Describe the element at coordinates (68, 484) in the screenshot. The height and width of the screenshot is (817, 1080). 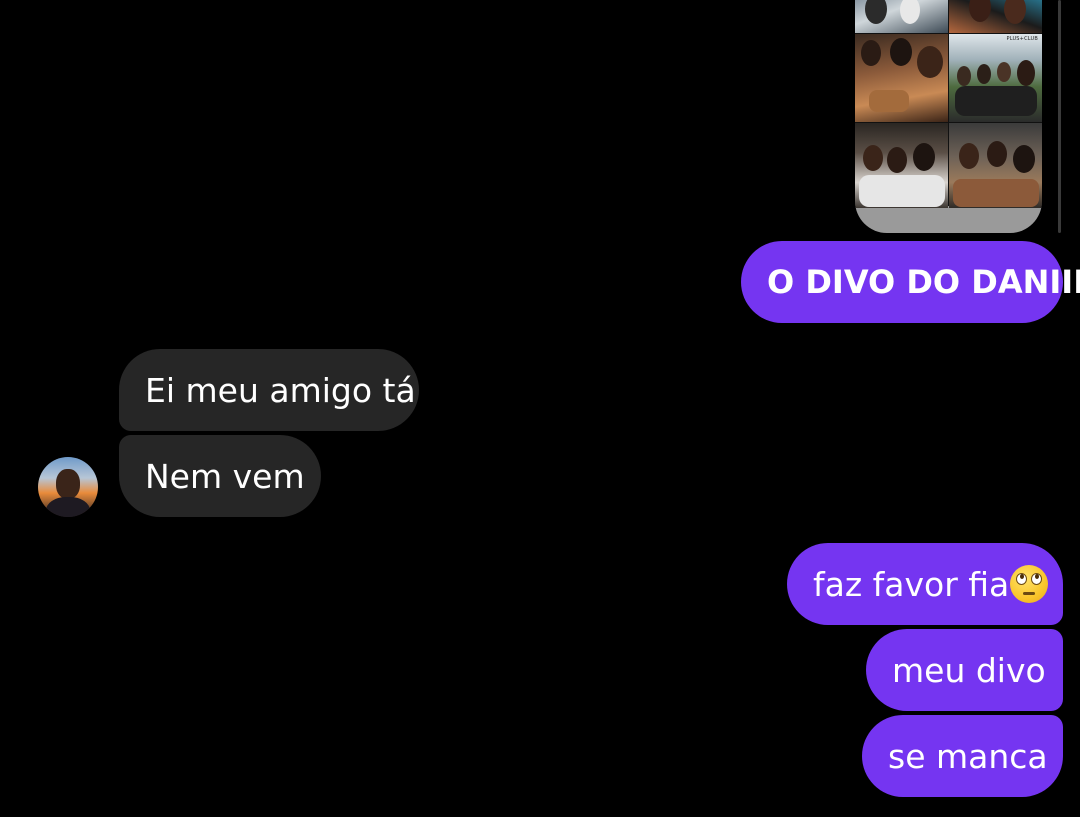
I see `avatar-face` at that location.